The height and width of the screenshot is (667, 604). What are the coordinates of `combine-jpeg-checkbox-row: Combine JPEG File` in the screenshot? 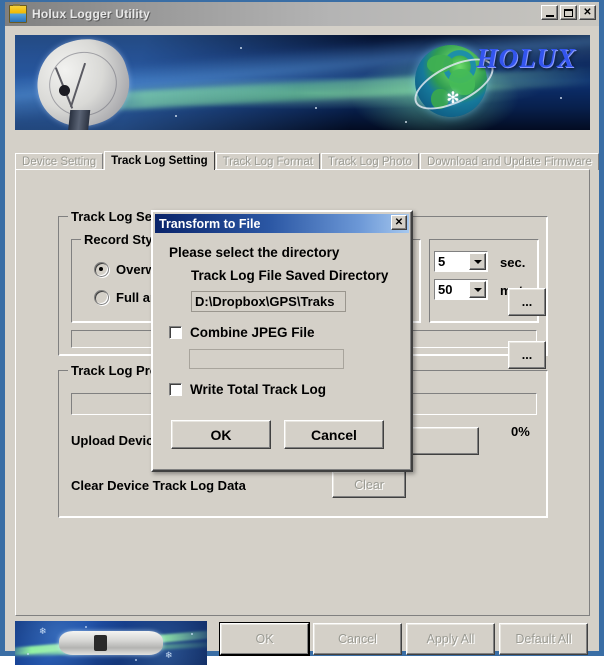 It's located at (242, 332).